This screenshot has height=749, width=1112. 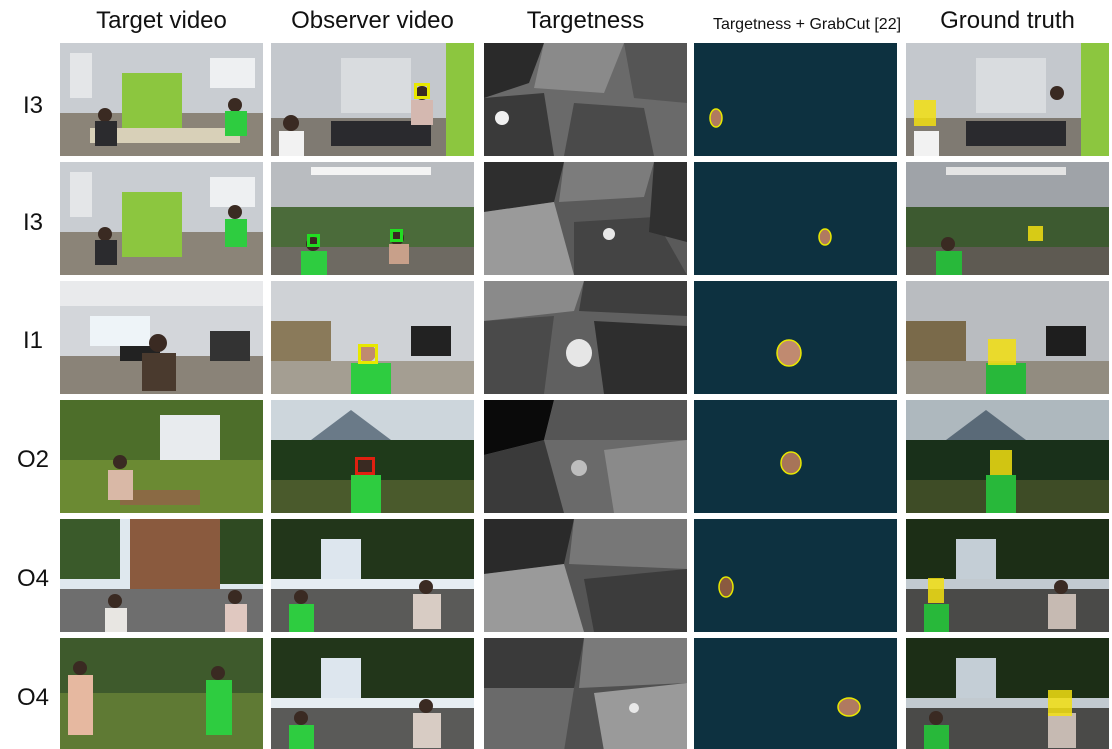 I want to click on header-targetness: Targetness, so click(x=585, y=20).